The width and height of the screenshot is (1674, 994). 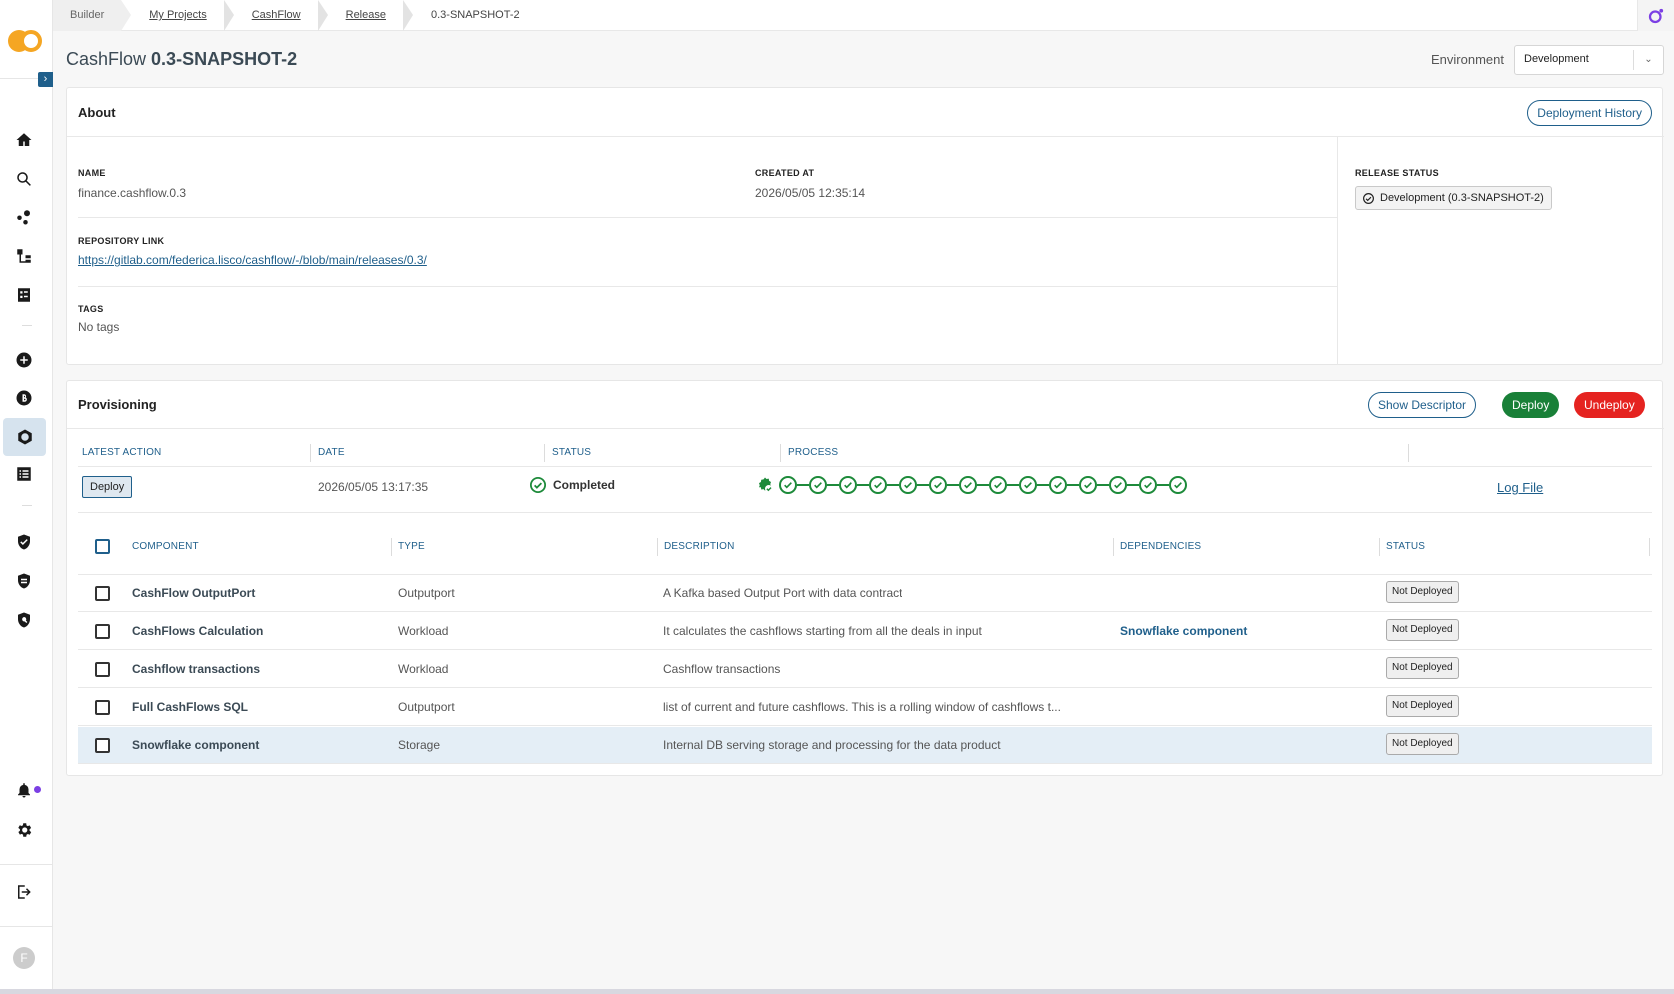 What do you see at coordinates (197, 631) in the screenshot?
I see `component-name: CashFlows Calculation` at bounding box center [197, 631].